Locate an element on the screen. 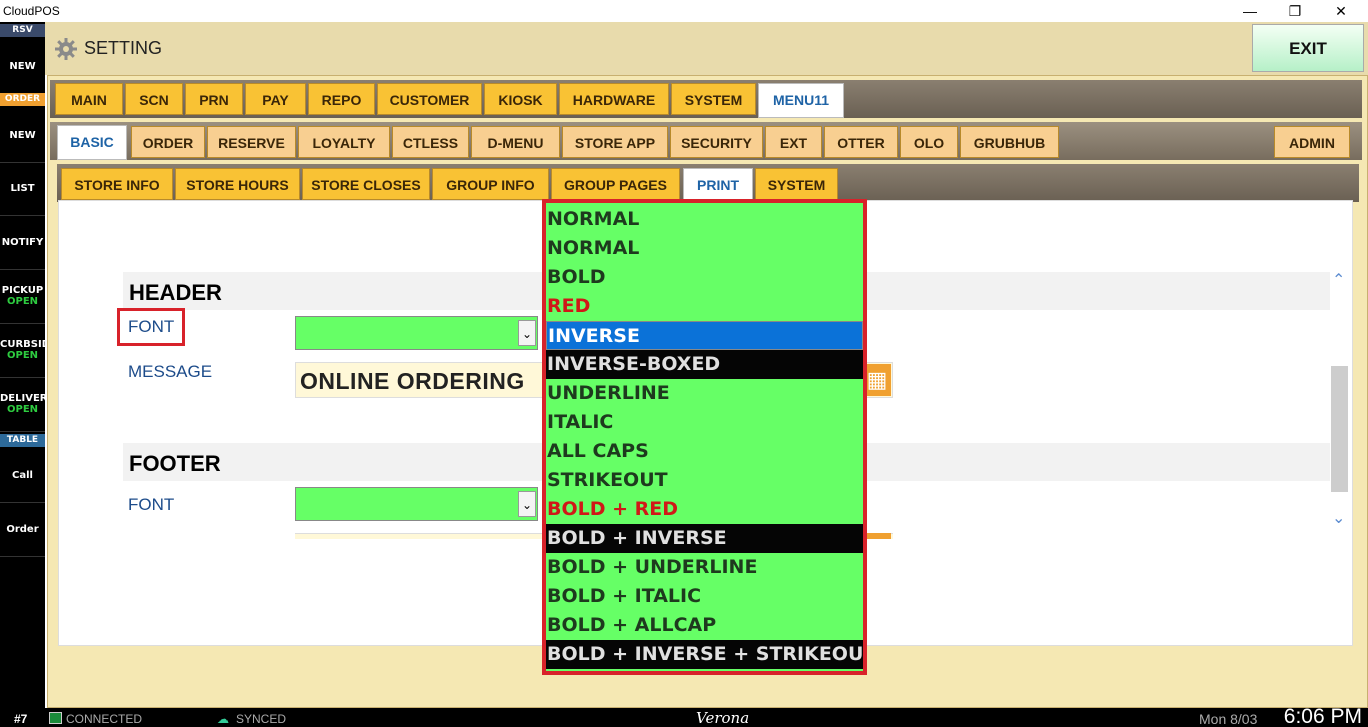 Image resolution: width=1368 pixels, height=727 pixels. sidebar-item-label: LIST is located at coordinates (22, 188).